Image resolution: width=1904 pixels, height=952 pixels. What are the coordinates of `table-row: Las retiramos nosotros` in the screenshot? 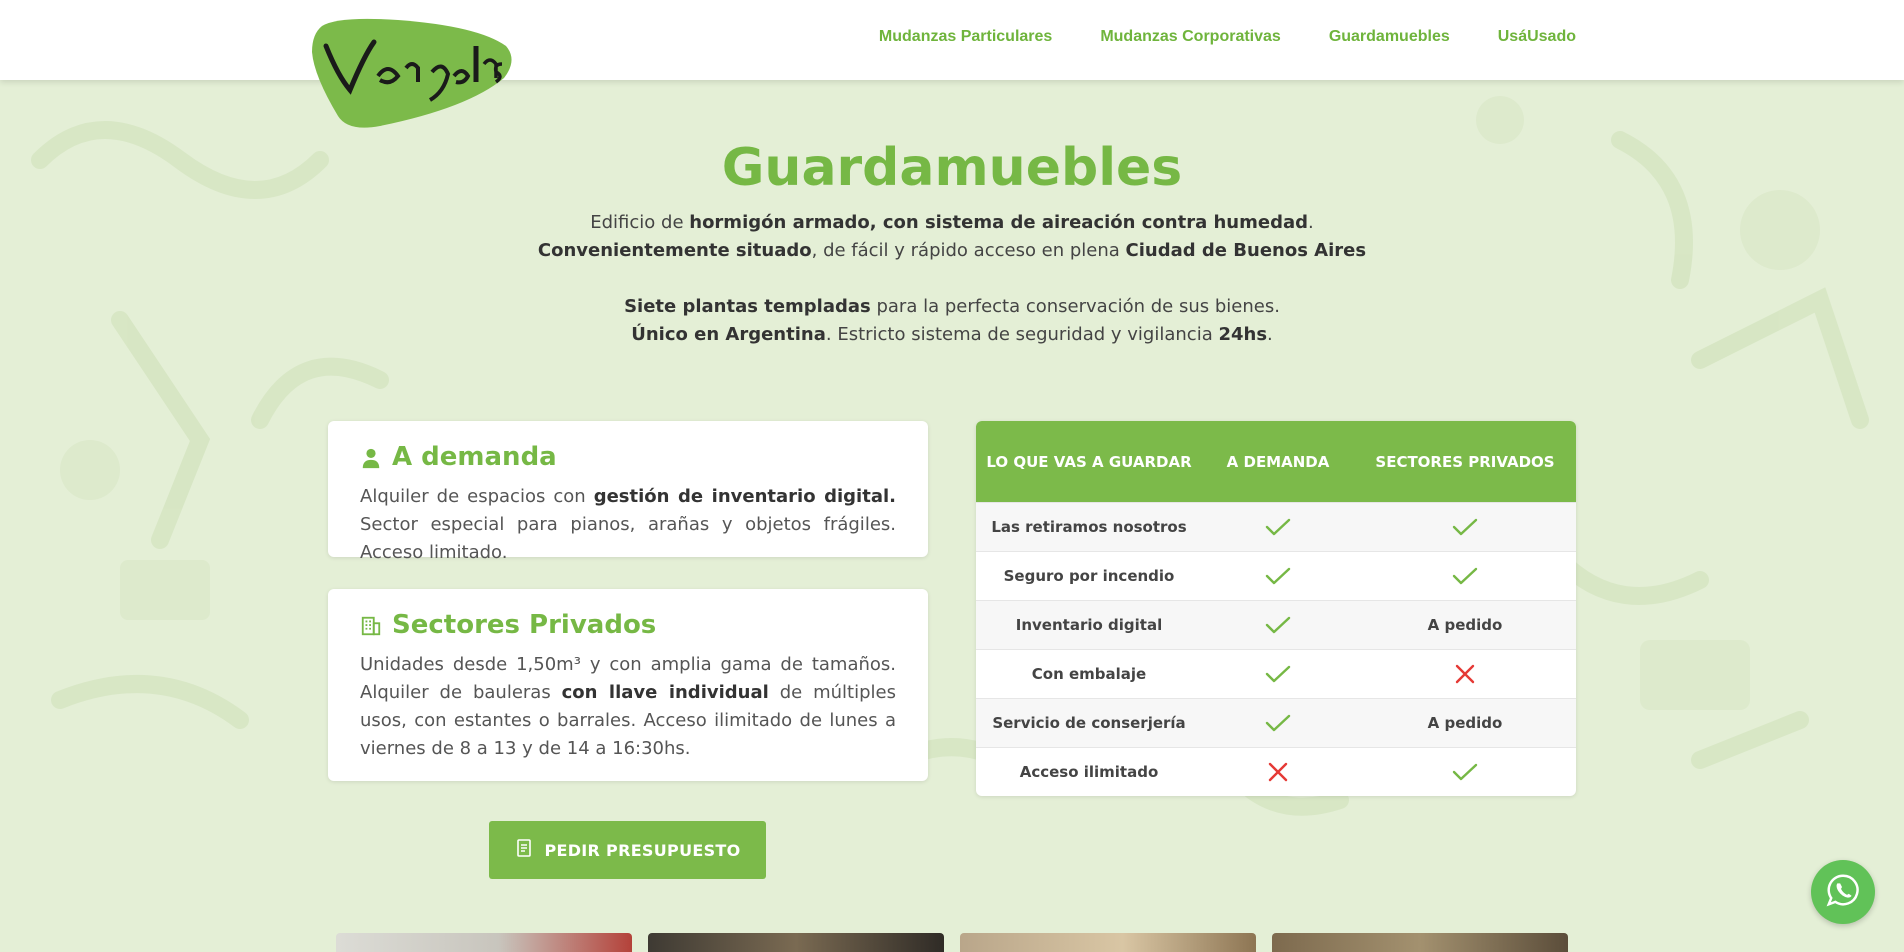 It's located at (1276, 526).